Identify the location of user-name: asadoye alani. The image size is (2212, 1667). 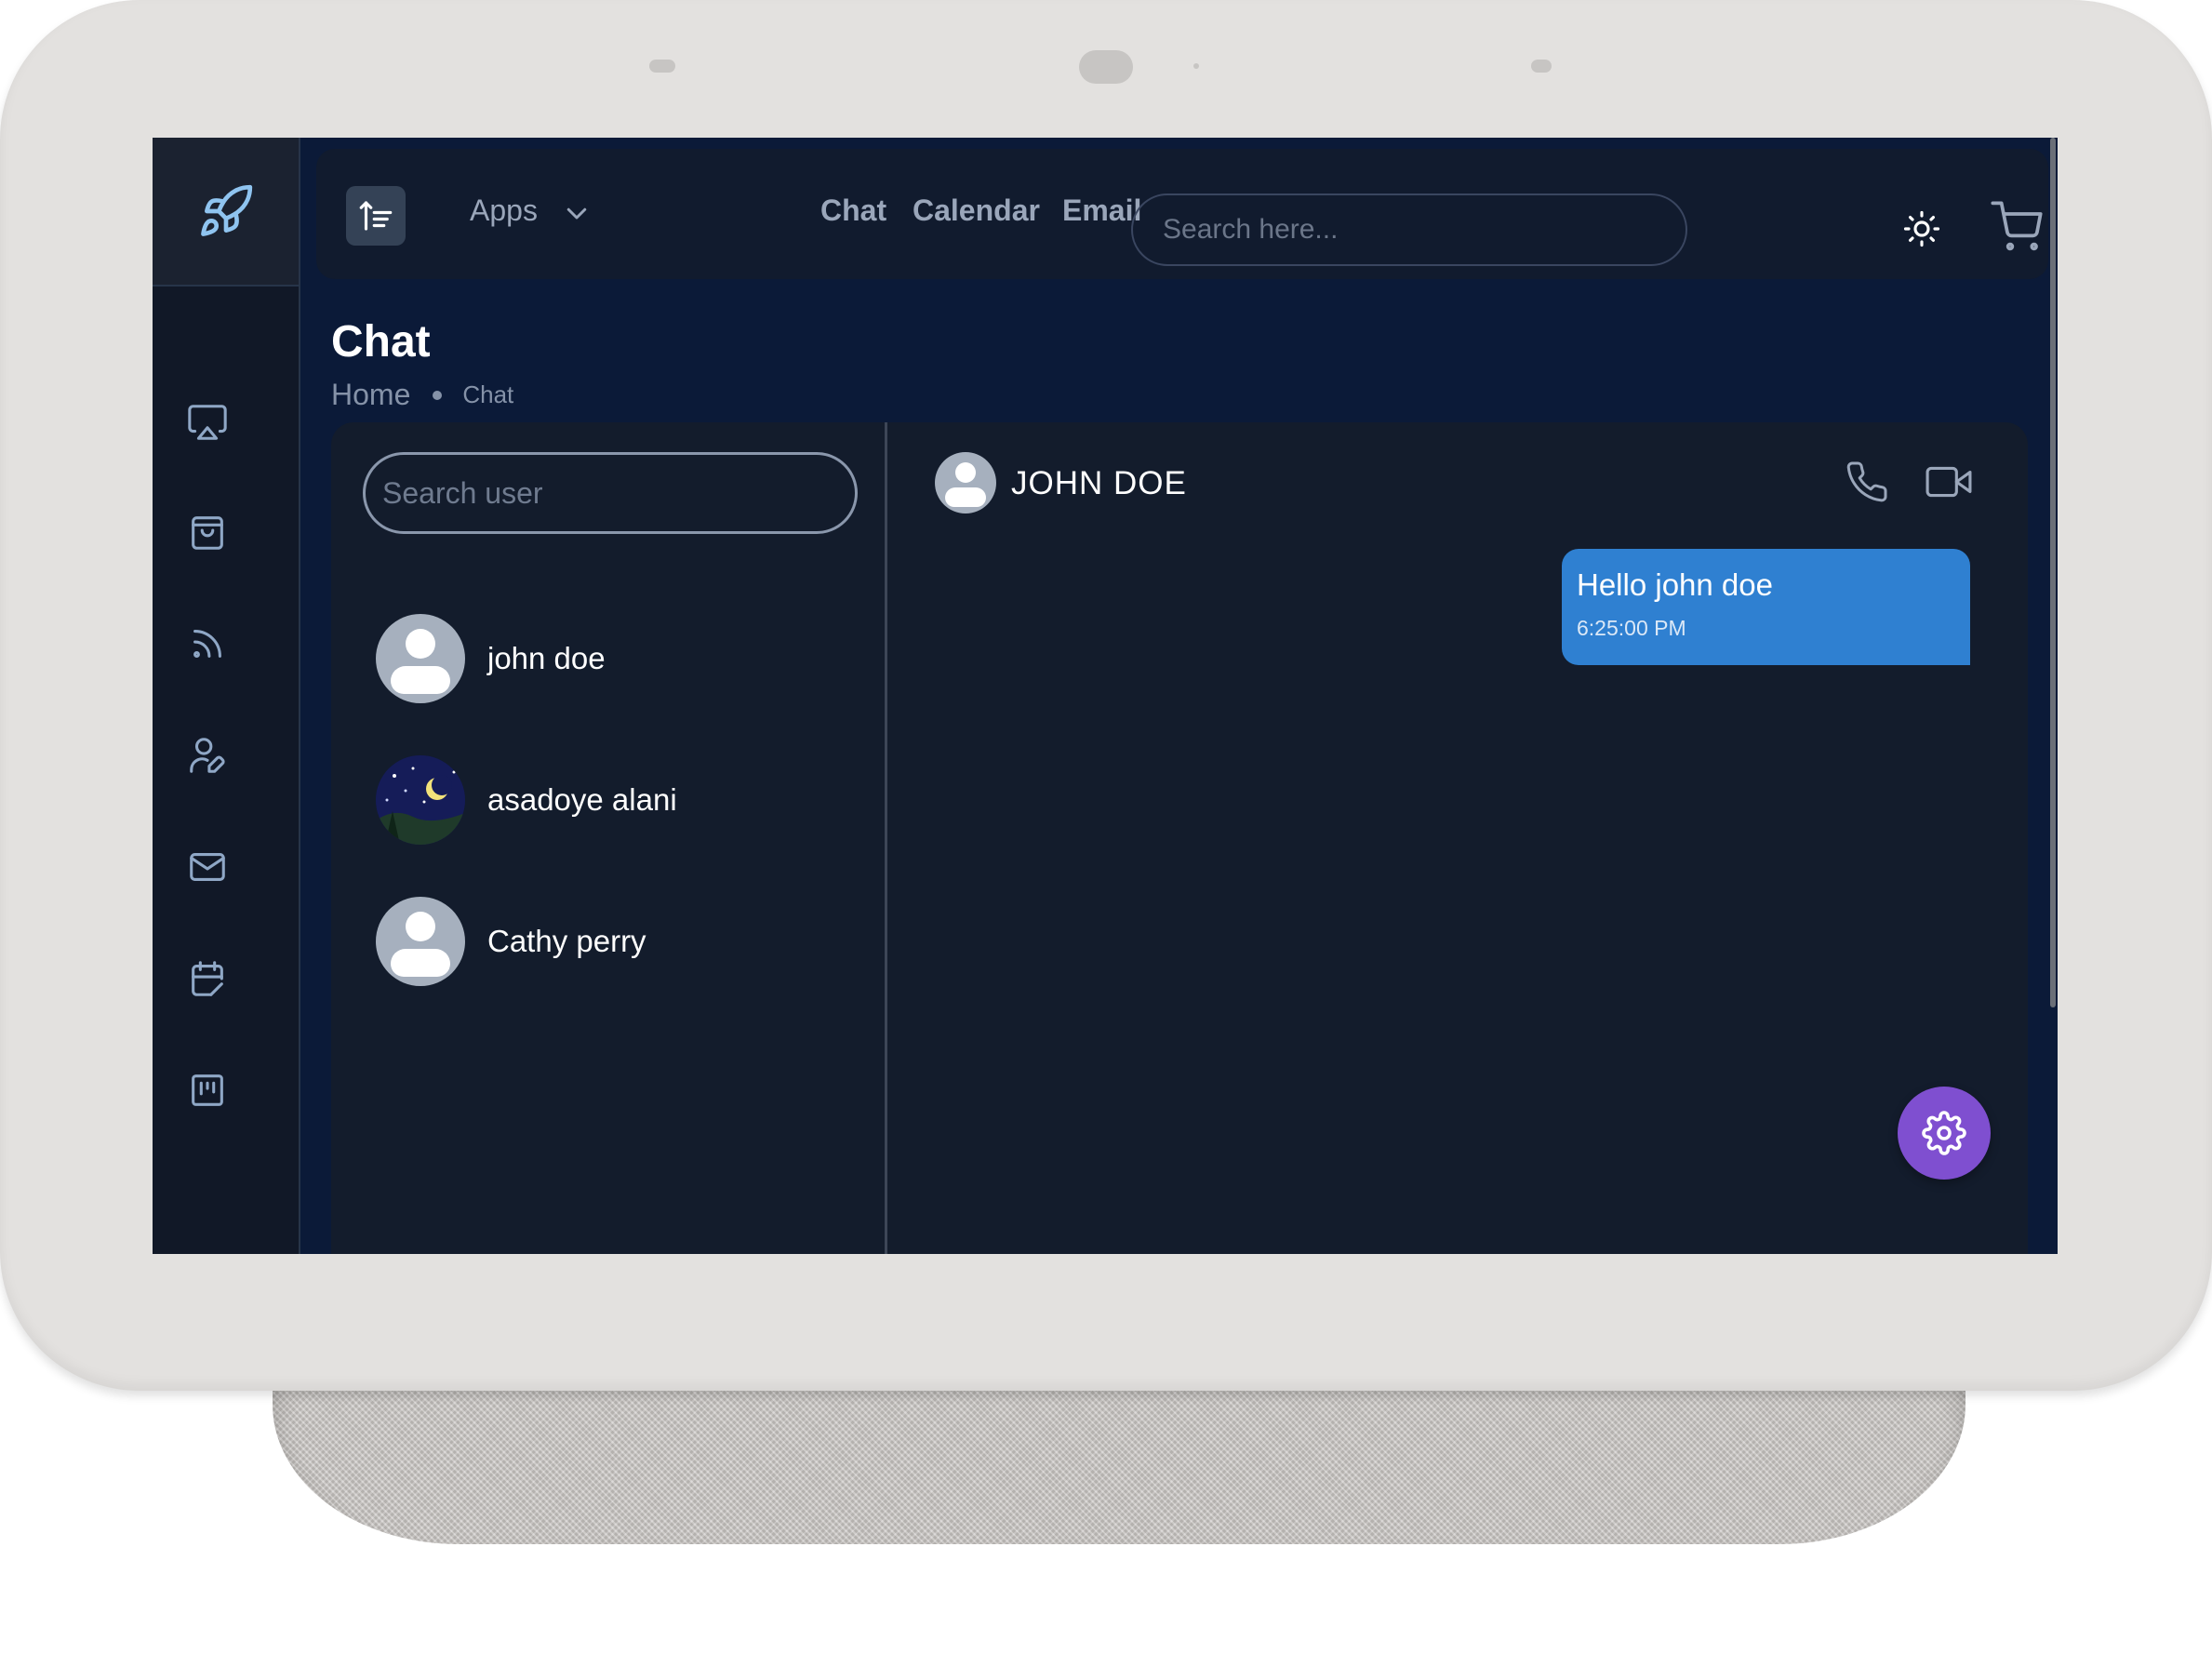
(582, 799).